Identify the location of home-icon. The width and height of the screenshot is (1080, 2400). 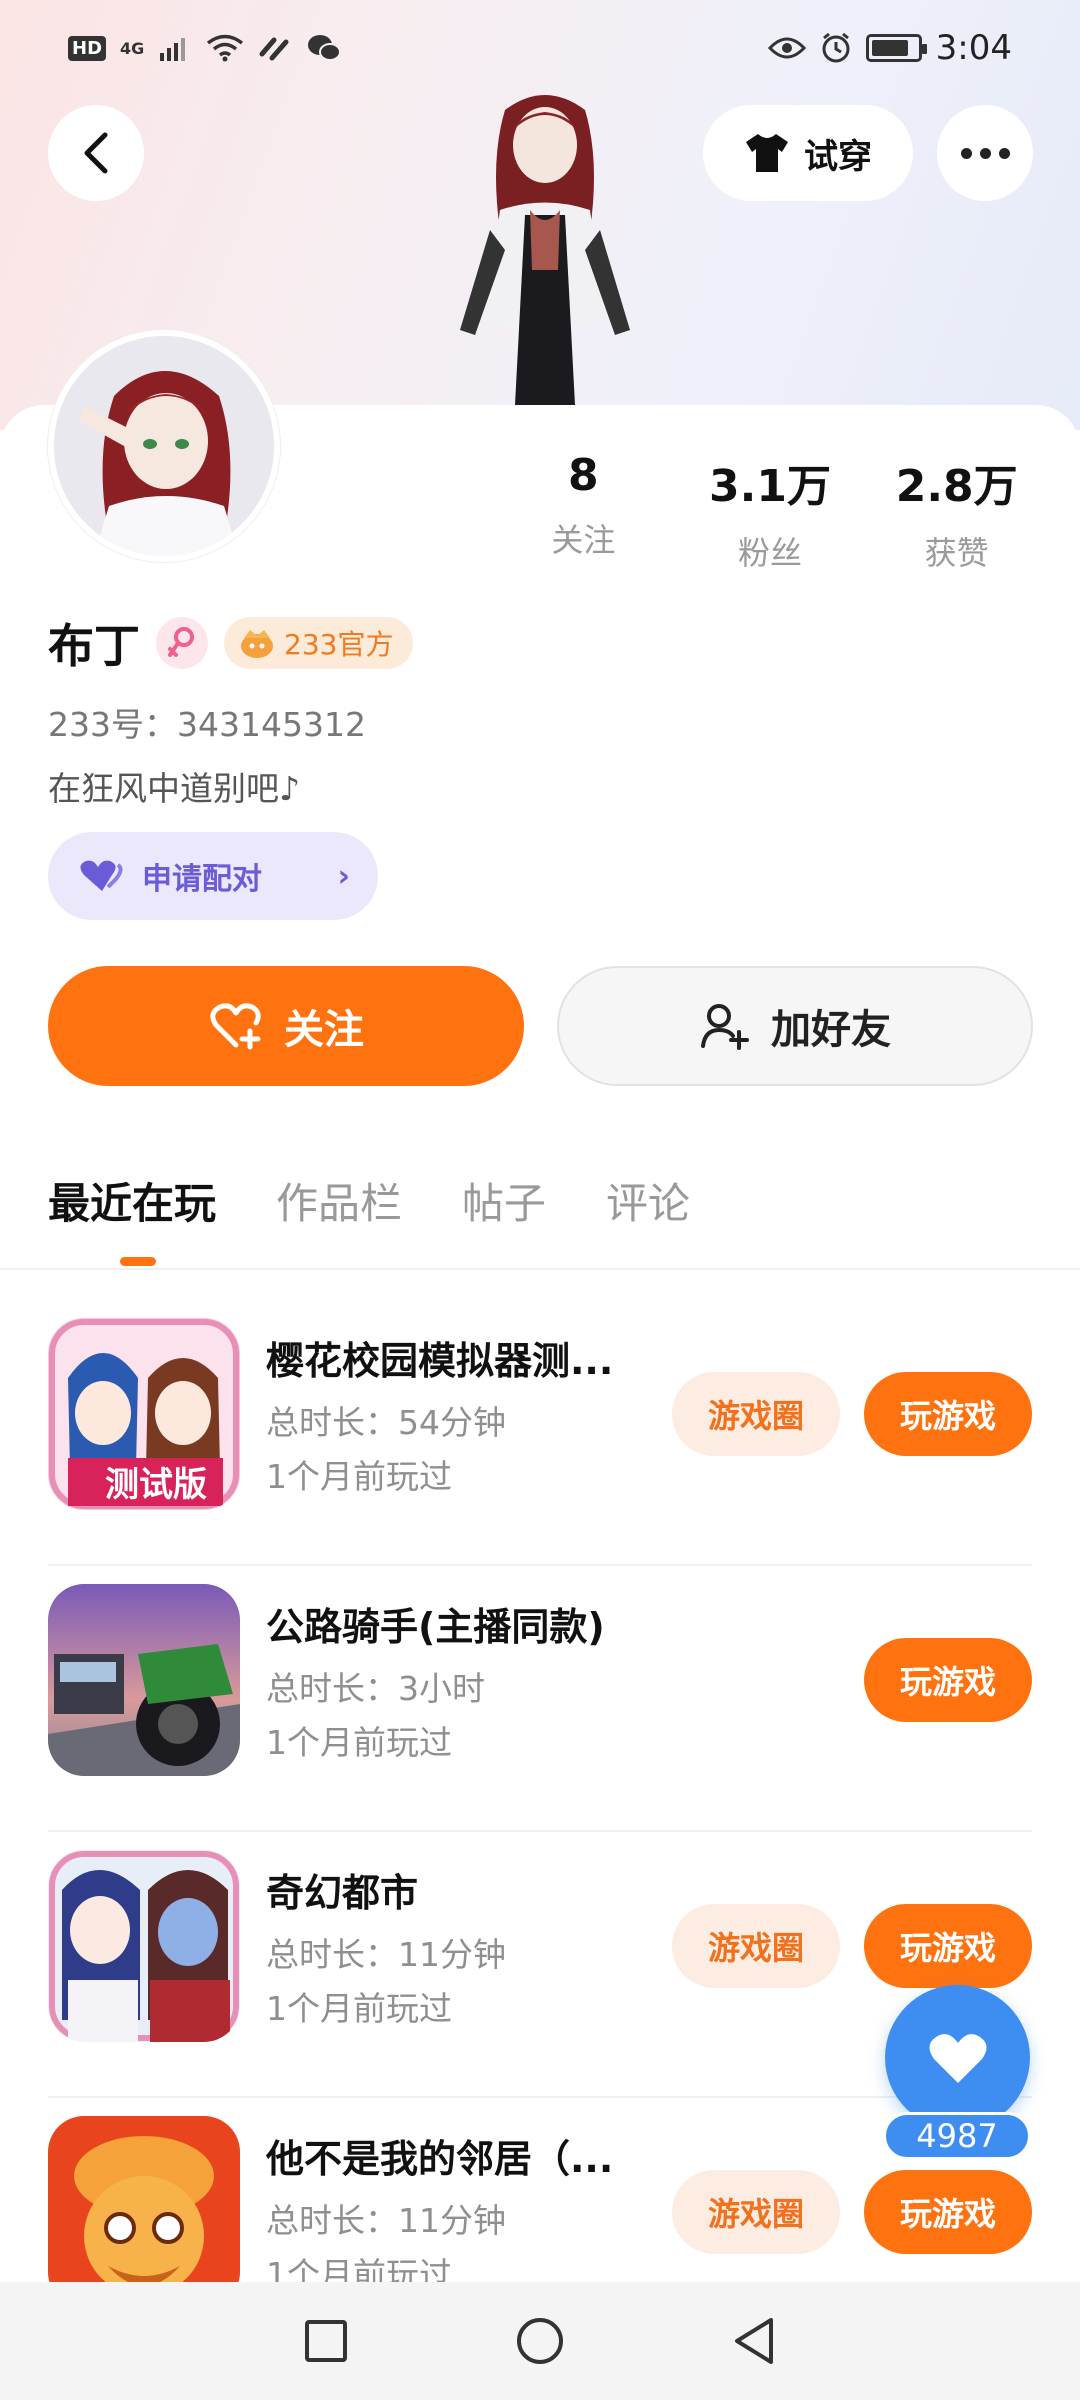
(540, 2341).